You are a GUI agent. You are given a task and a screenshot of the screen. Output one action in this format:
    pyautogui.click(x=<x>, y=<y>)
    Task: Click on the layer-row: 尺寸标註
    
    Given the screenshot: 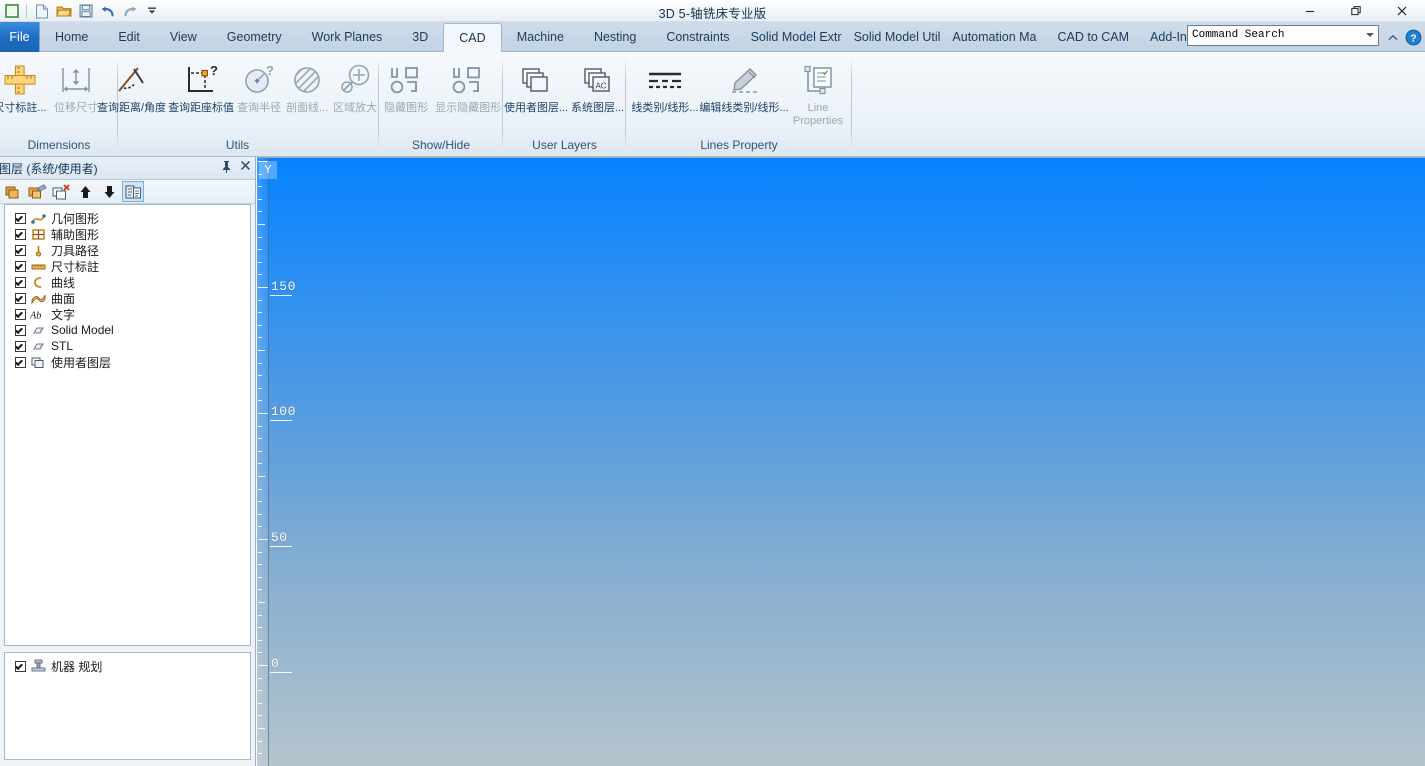 What is the action you would take?
    pyautogui.click(x=127, y=266)
    